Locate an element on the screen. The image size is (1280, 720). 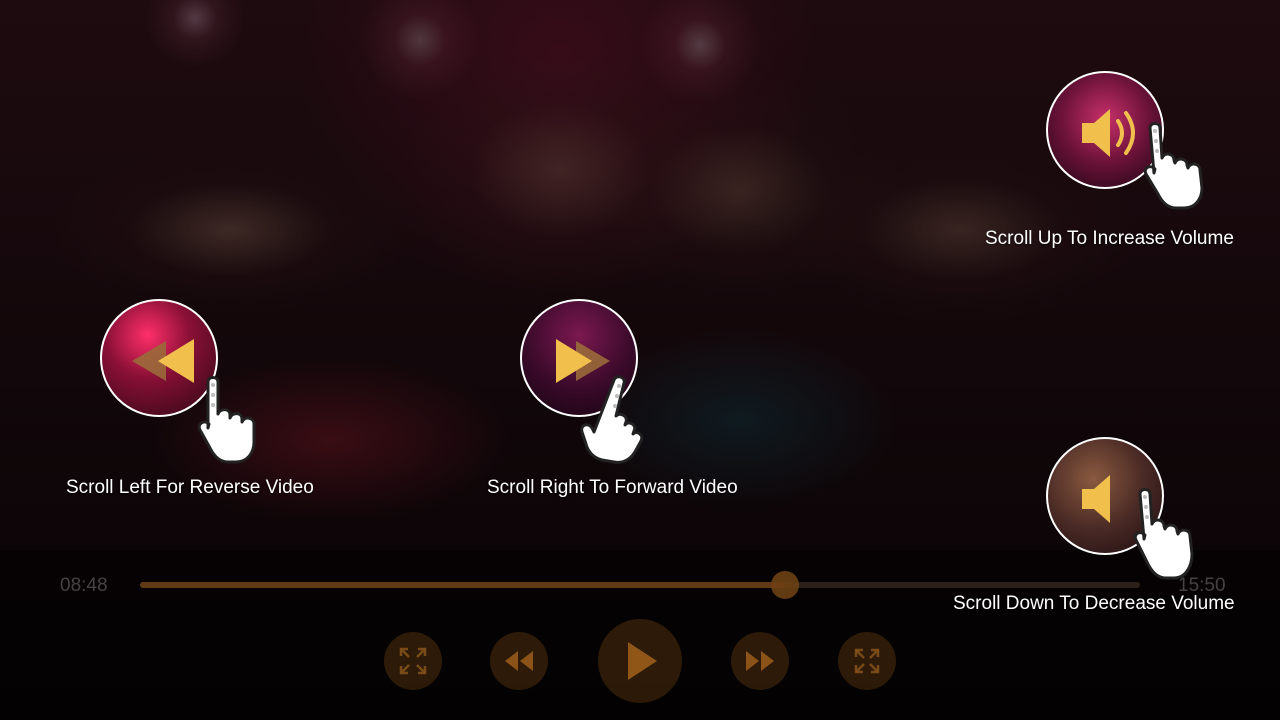
forward-icon is located at coordinates (760, 661).